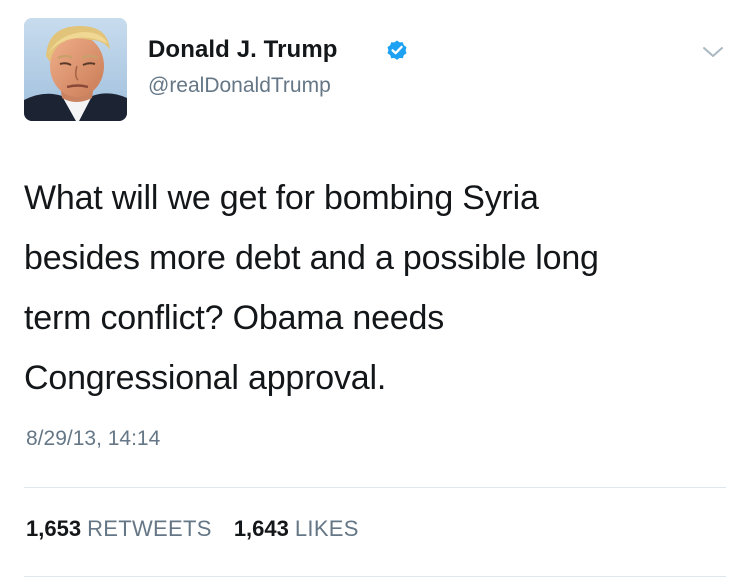 The height and width of the screenshot is (581, 749). I want to click on chevron-down-icon, so click(713, 52).